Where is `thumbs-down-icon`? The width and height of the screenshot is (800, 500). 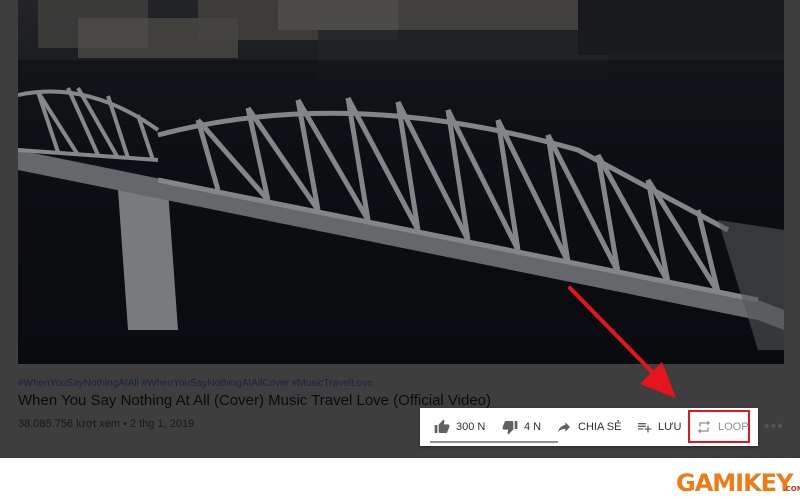 thumbs-down-icon is located at coordinates (510, 428).